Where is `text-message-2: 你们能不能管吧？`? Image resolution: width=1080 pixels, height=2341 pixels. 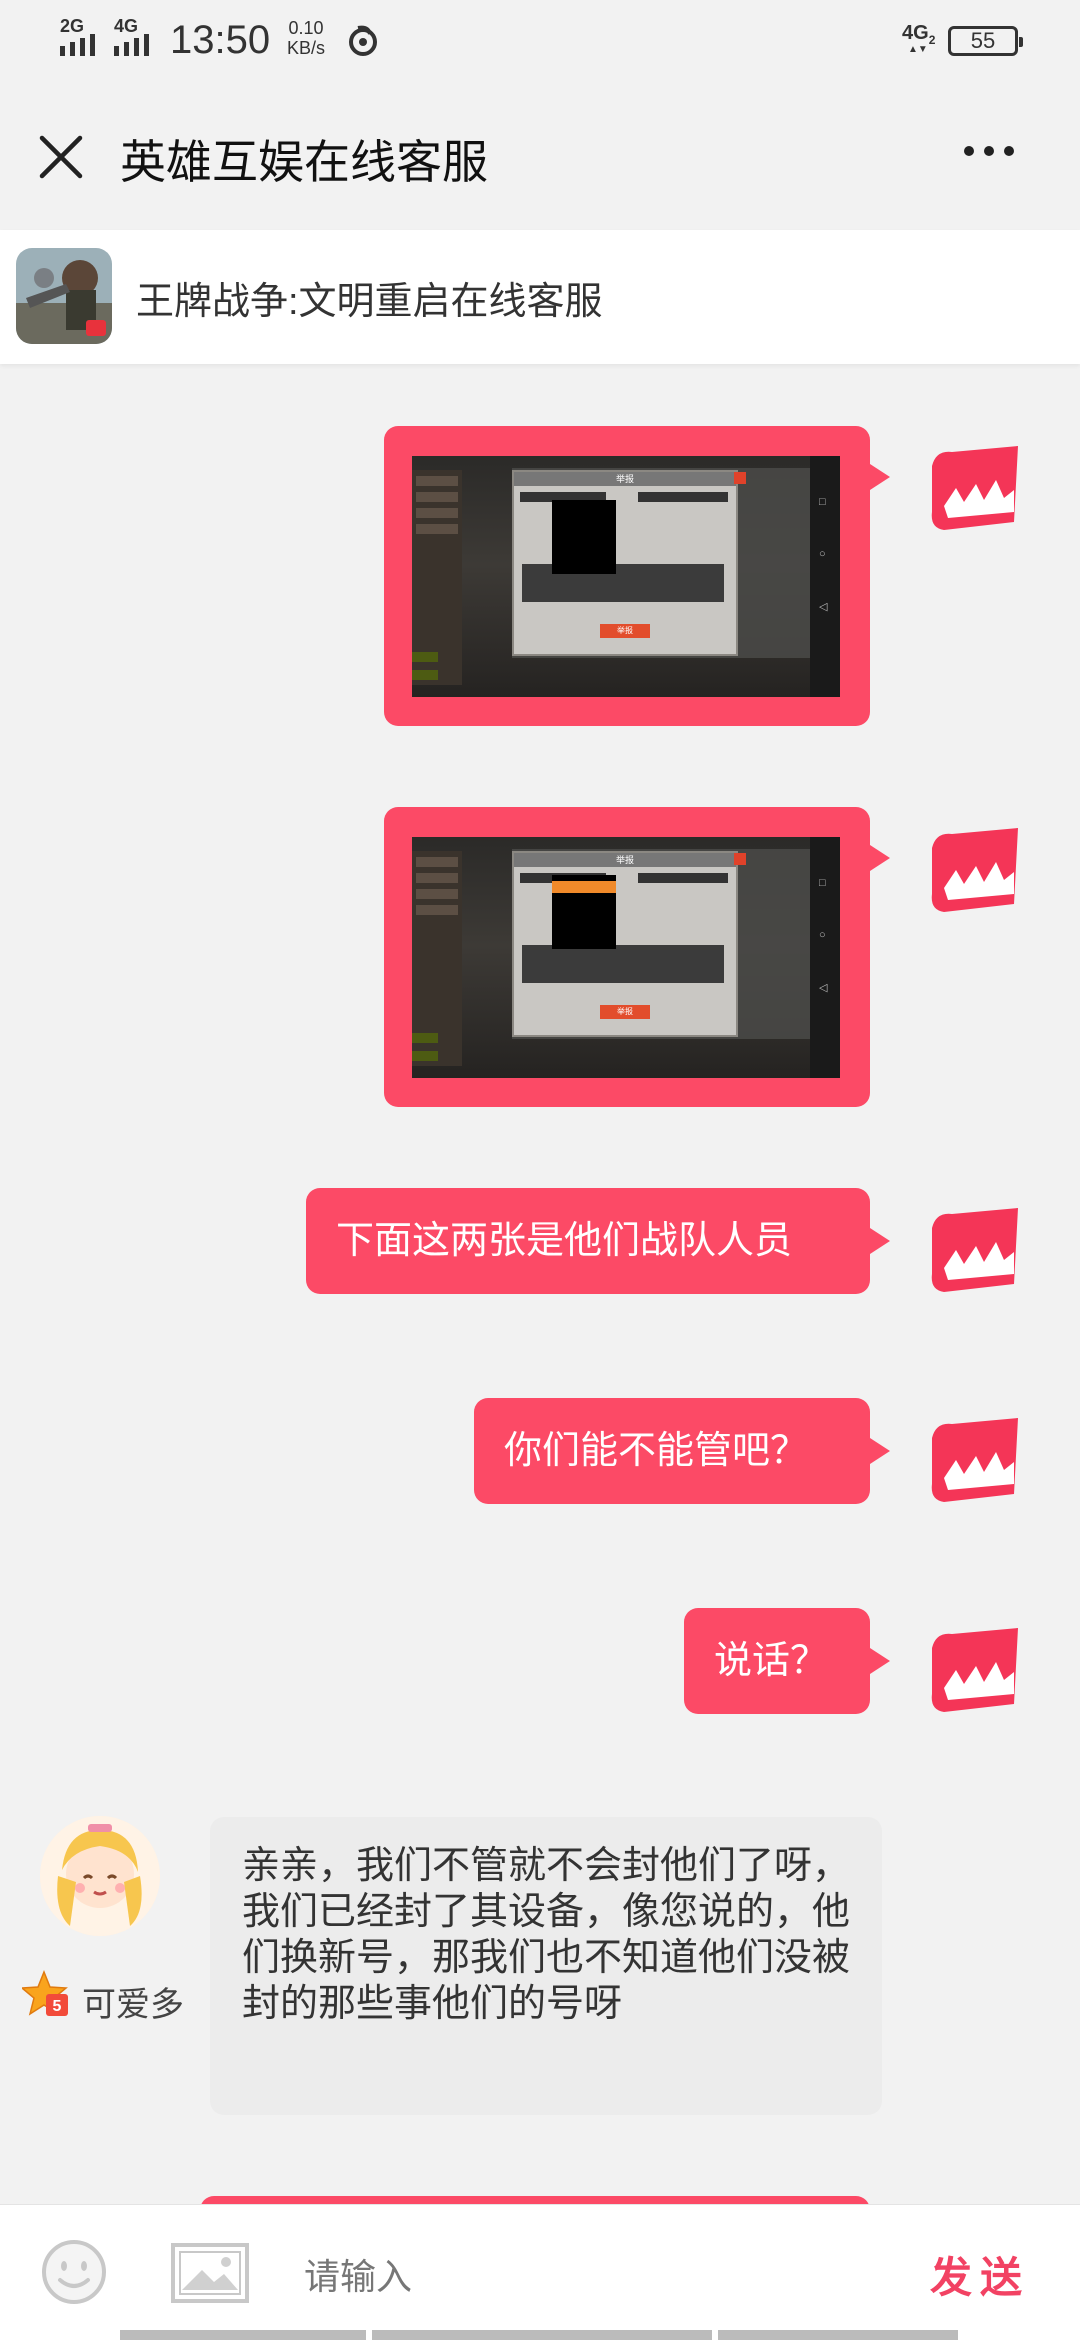
text-message-2: 你们能不能管吧？ is located at coordinates (682, 1451).